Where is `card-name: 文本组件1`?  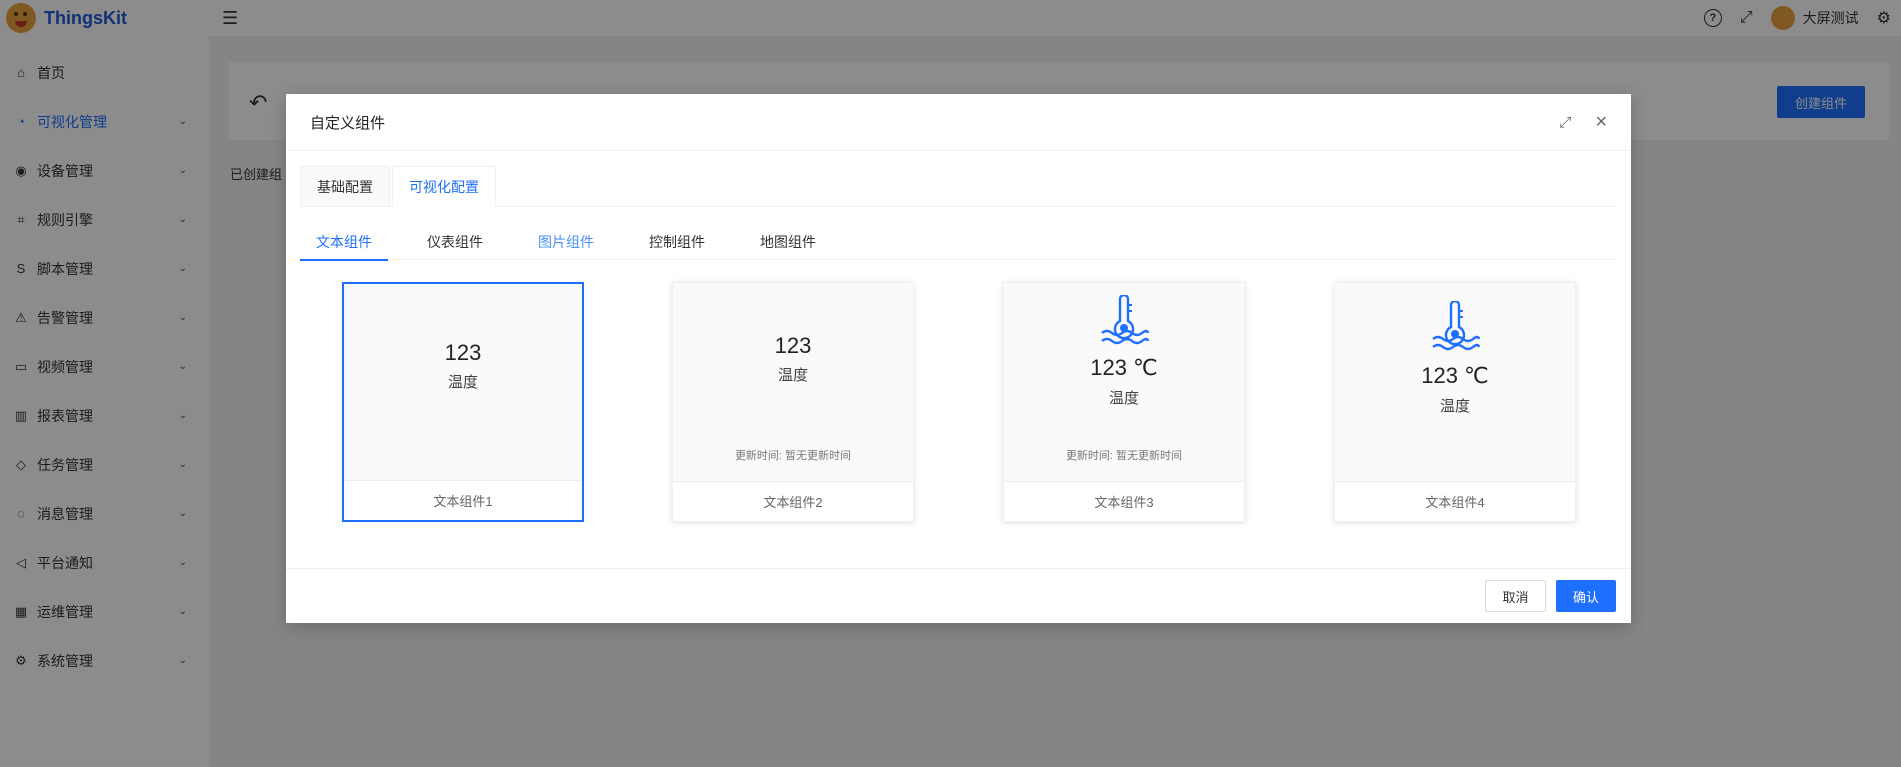 card-name: 文本组件1 is located at coordinates (463, 500).